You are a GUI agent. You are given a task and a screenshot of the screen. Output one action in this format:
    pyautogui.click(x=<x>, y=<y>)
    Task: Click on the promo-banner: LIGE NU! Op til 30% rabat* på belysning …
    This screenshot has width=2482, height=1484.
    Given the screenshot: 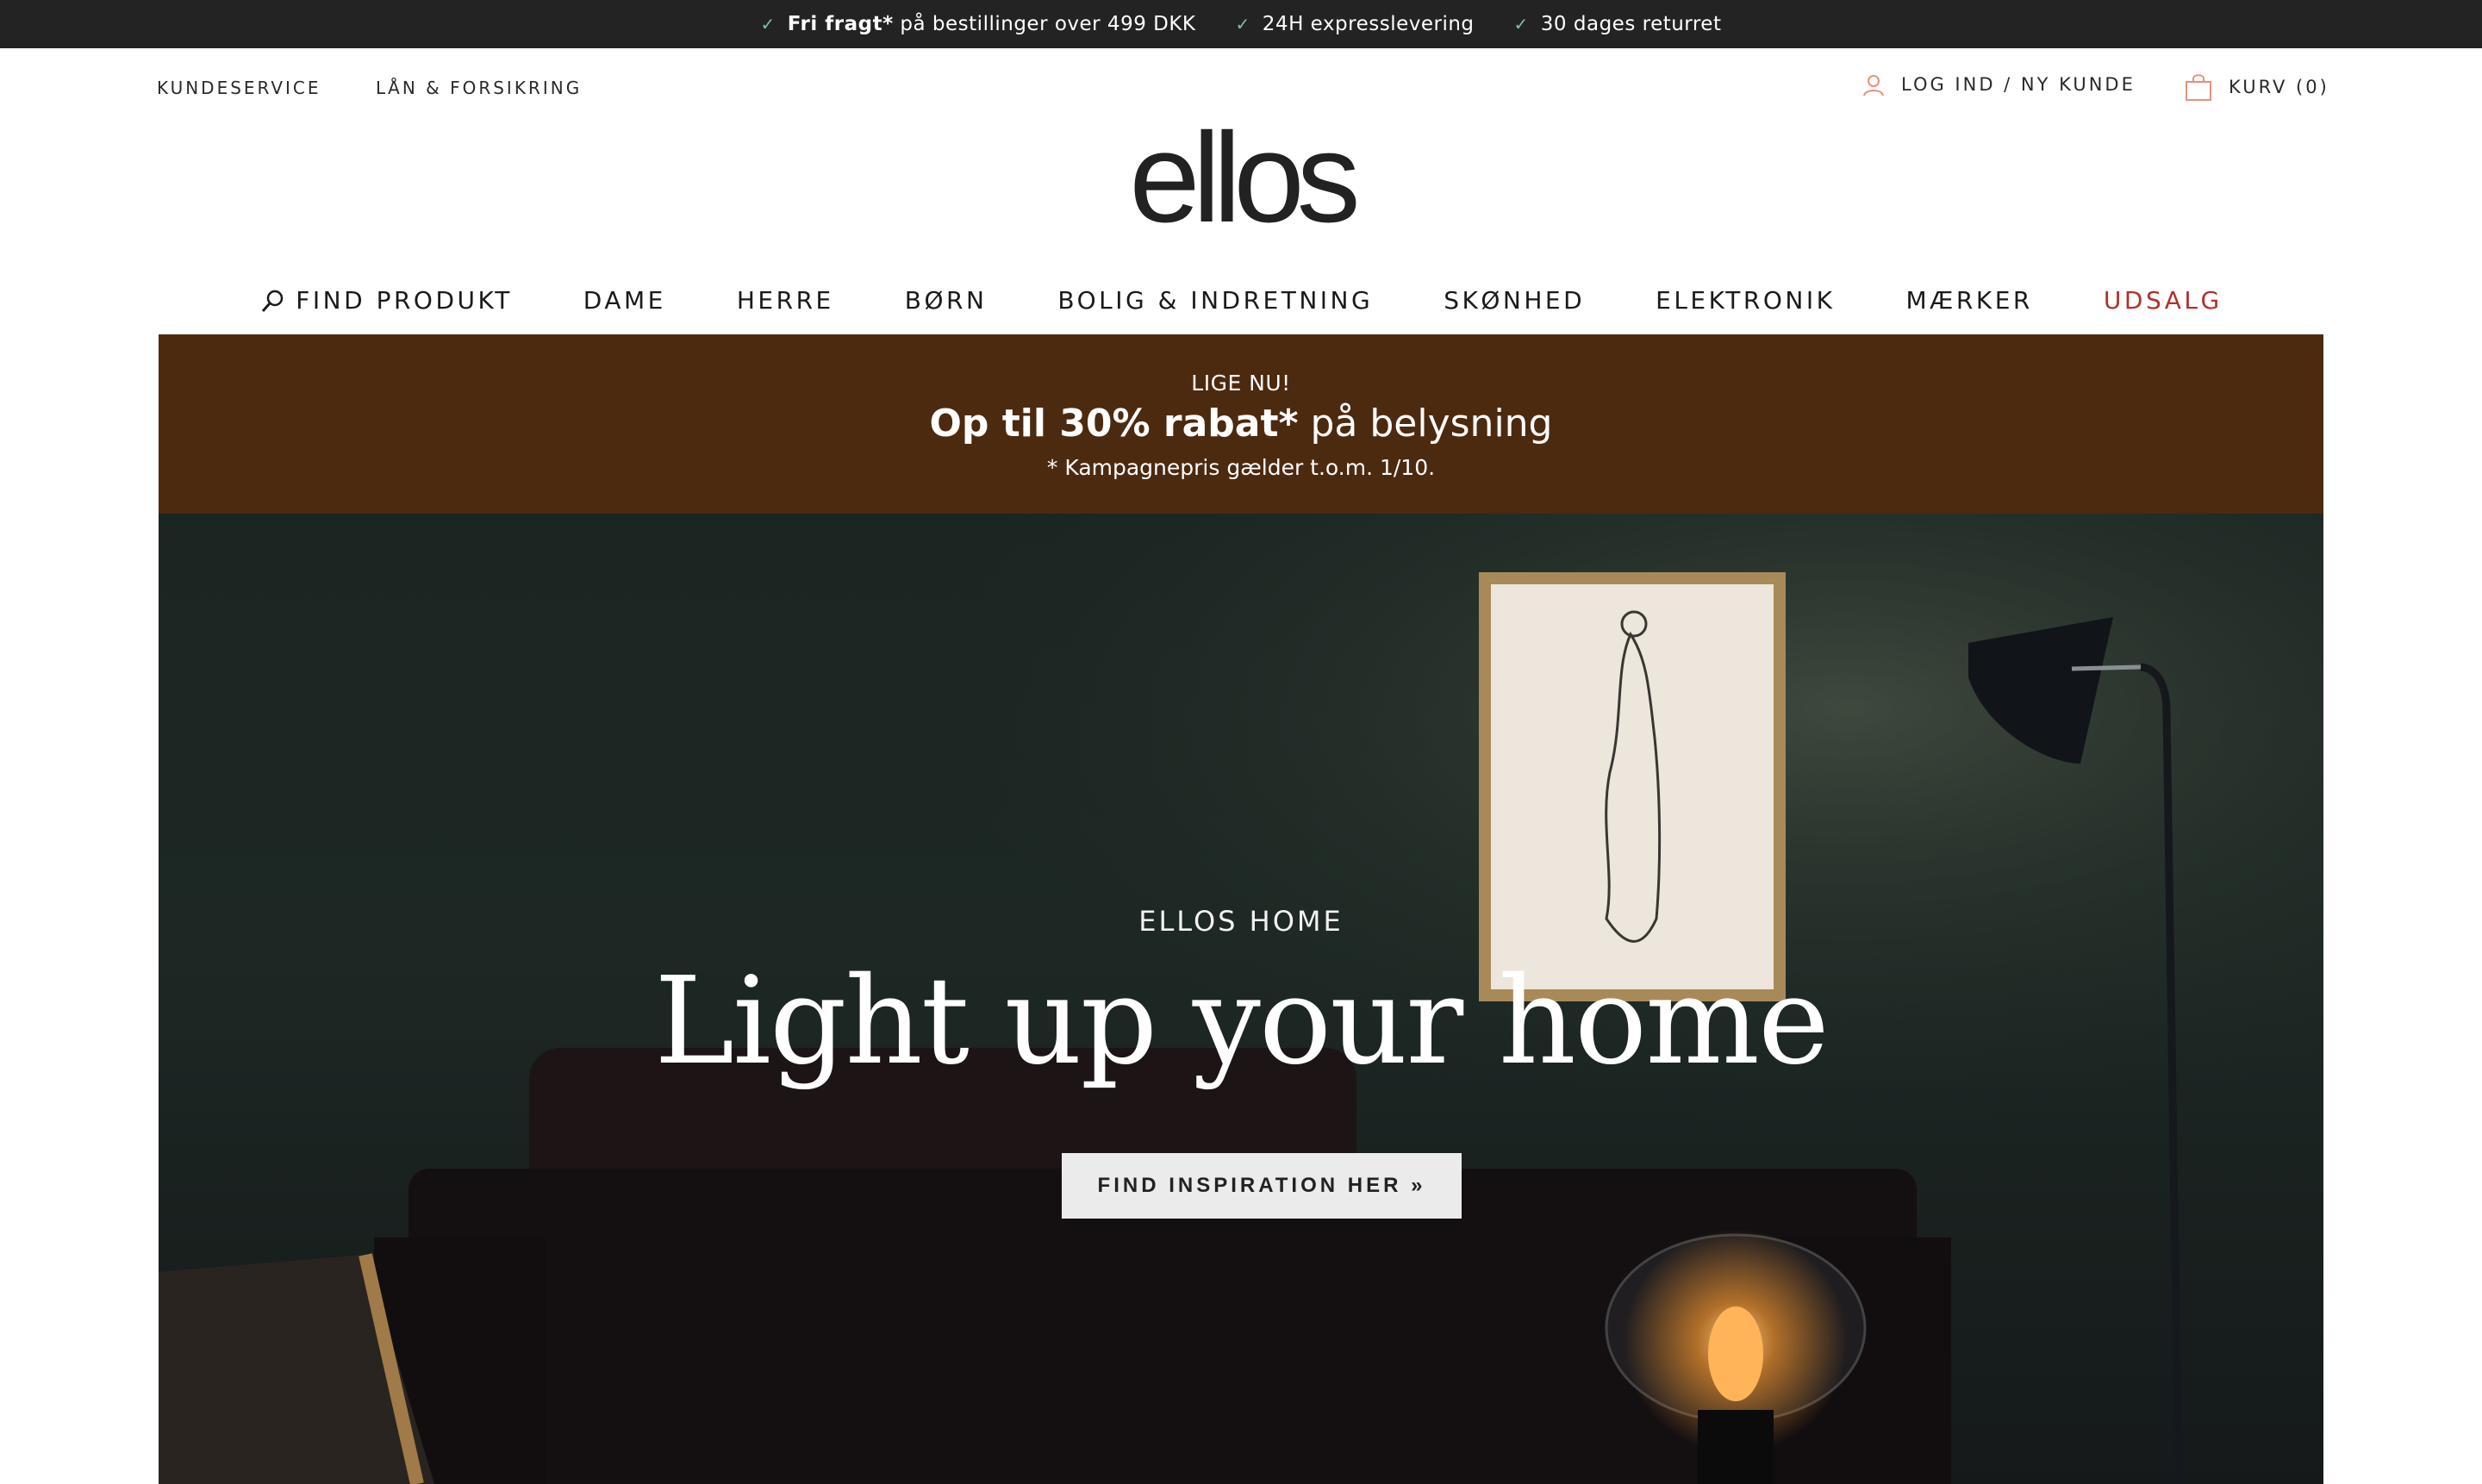 What is the action you would take?
    pyautogui.click(x=1241, y=424)
    